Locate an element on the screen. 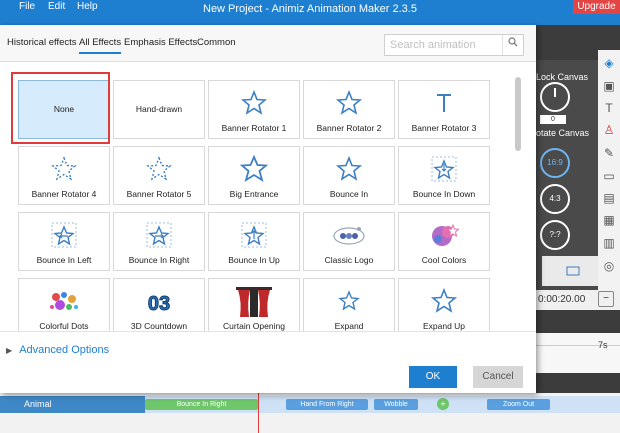 This screenshot has width=620, height=433. effect-label: Banner Rotator 3 is located at coordinates (444, 128).